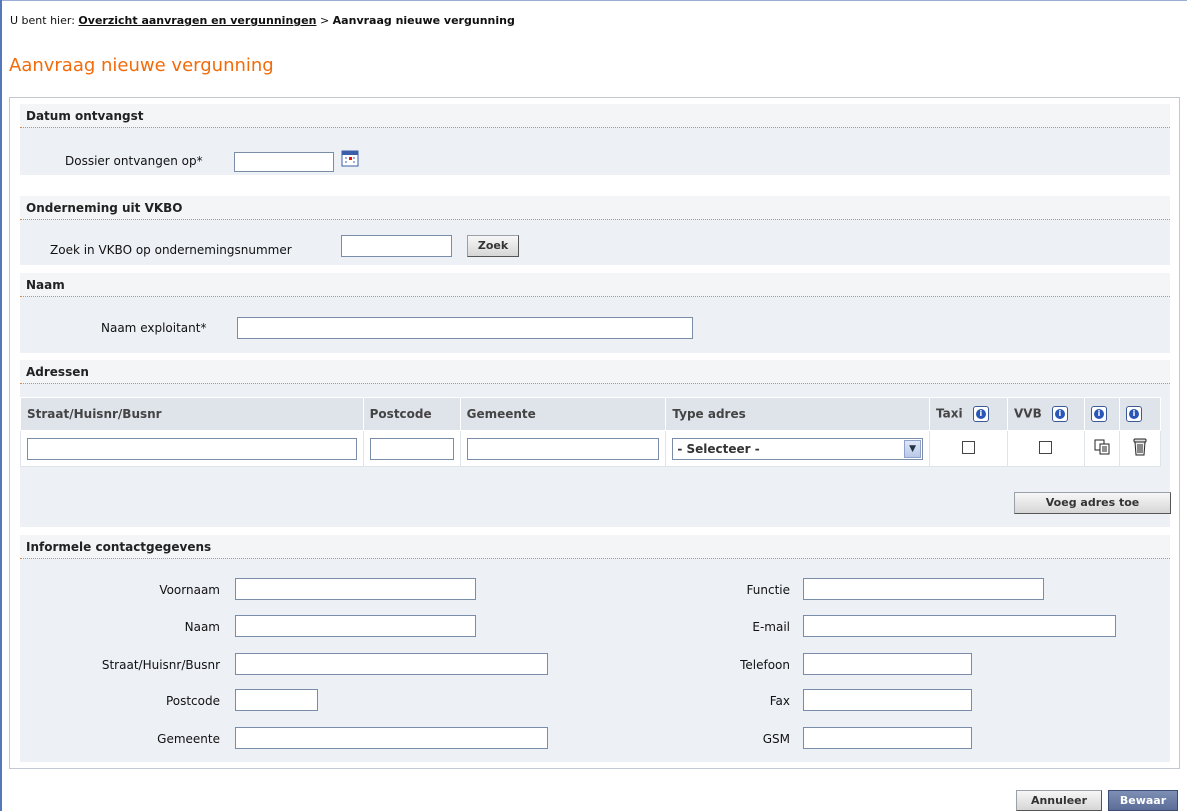  Describe the element at coordinates (765, 665) in the screenshot. I see `contact-telefoon-label: Telefoon` at that location.